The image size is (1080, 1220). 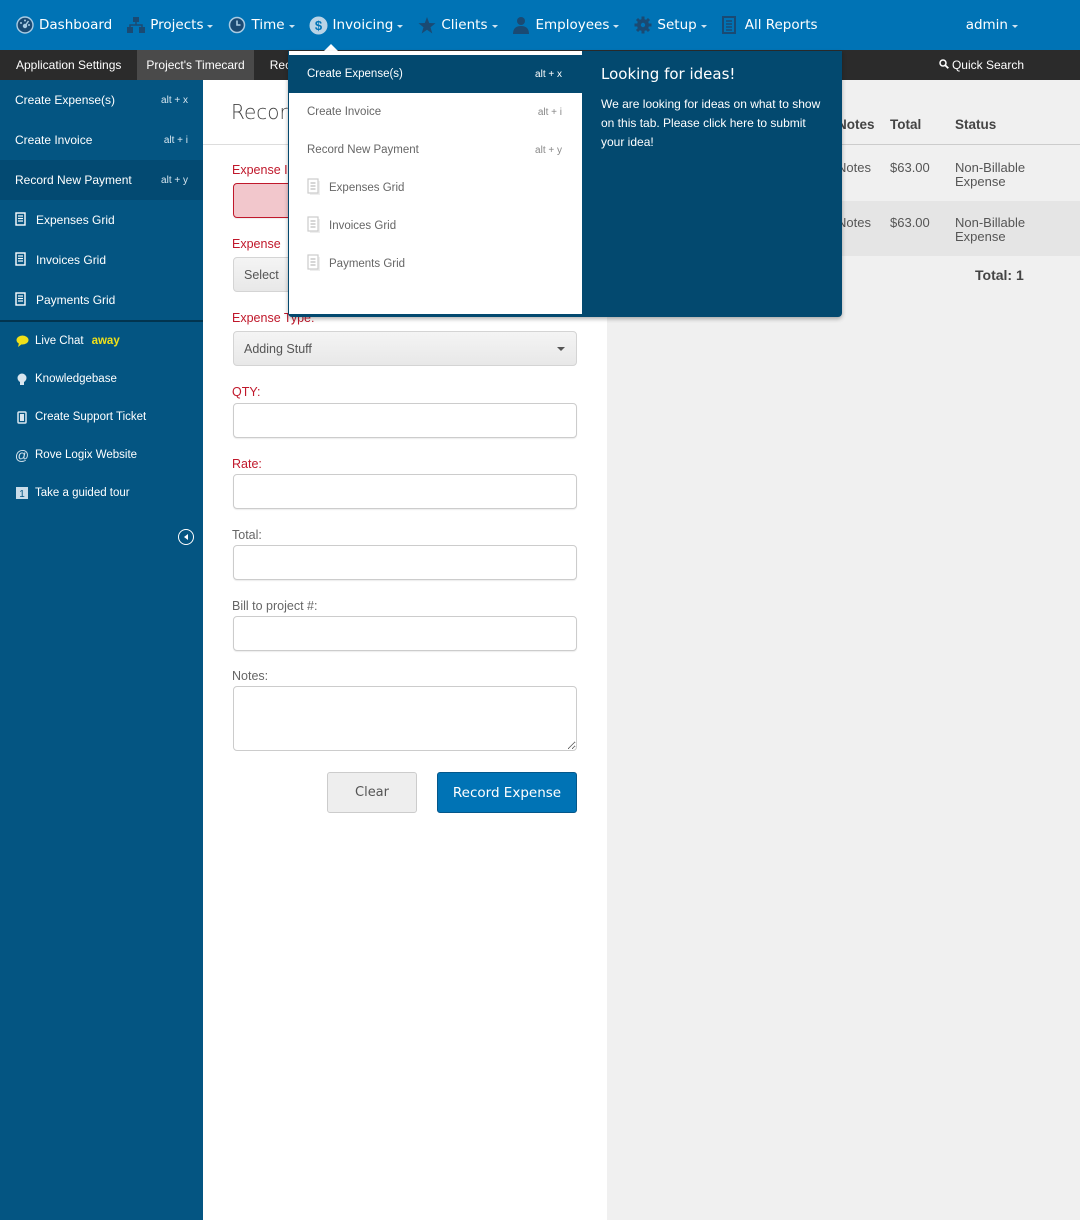 What do you see at coordinates (372, 792) in the screenshot?
I see `clear-button: Clear` at bounding box center [372, 792].